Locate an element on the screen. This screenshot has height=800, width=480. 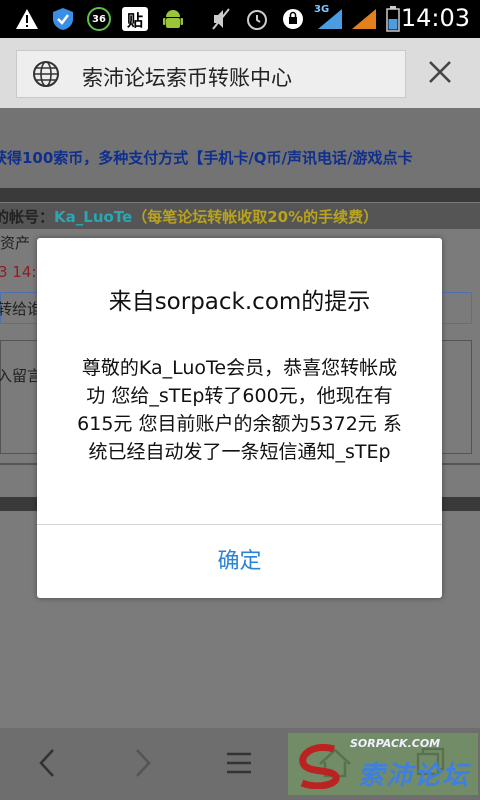
account-info: 的帐号：Ka_LuoTe（每笔论坛转帐收取20%的手续费） is located at coordinates (189, 216).